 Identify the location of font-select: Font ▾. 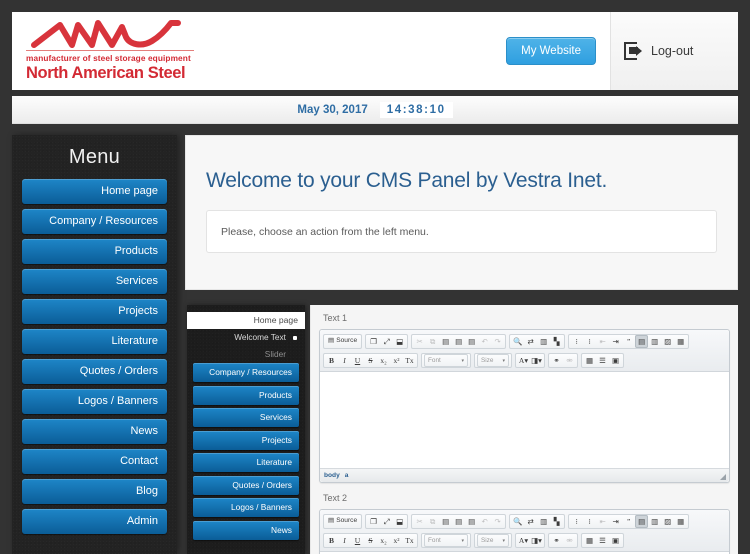
(446, 540).